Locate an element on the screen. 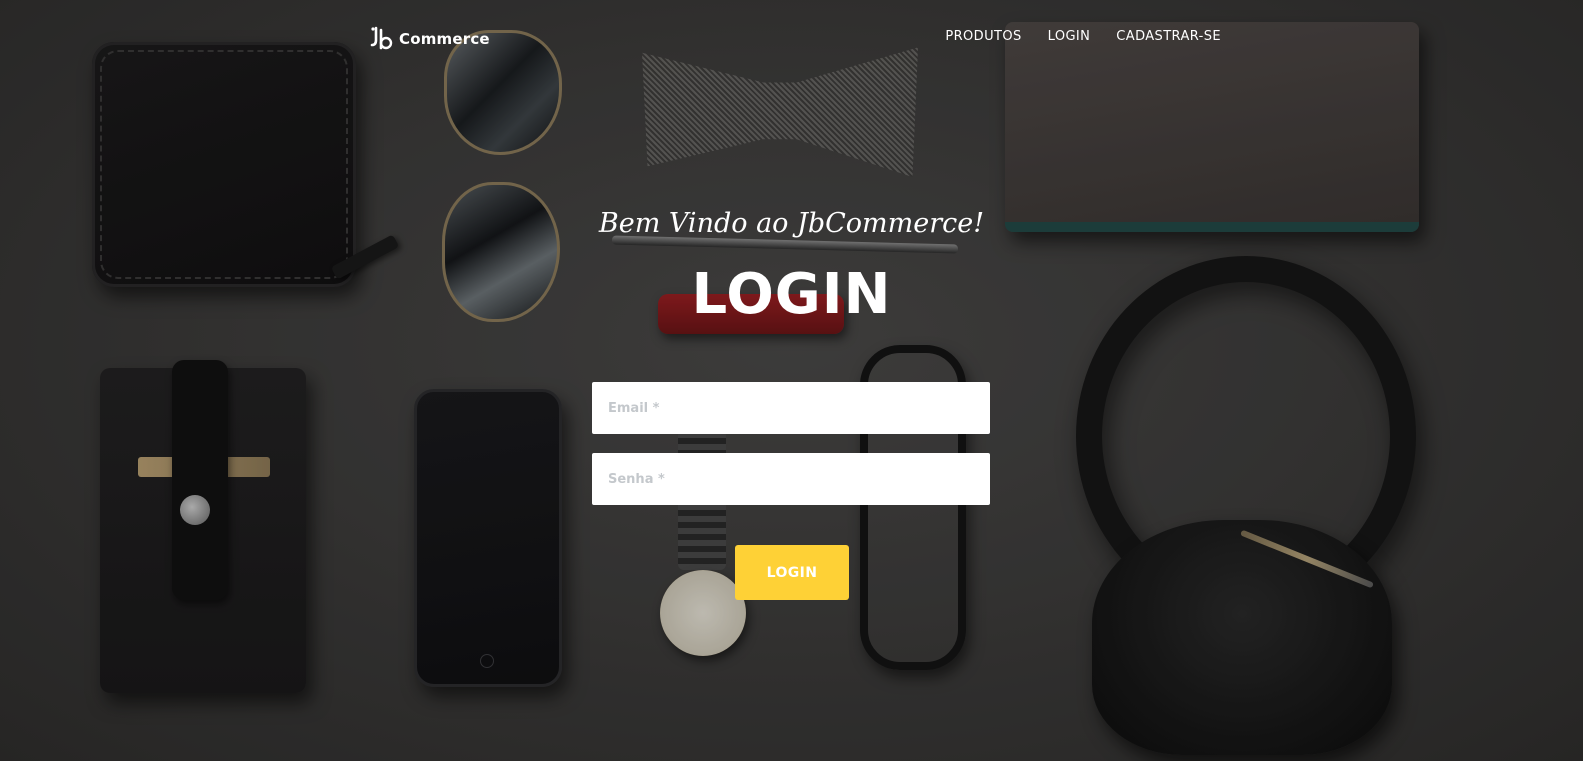  page-title: LOGIN is located at coordinates (791, 294).